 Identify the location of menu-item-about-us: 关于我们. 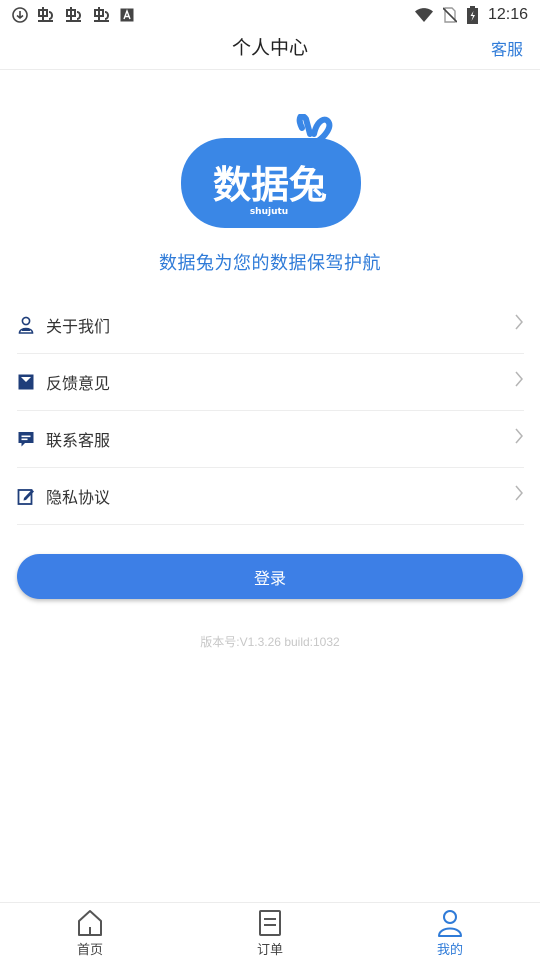
(270, 325).